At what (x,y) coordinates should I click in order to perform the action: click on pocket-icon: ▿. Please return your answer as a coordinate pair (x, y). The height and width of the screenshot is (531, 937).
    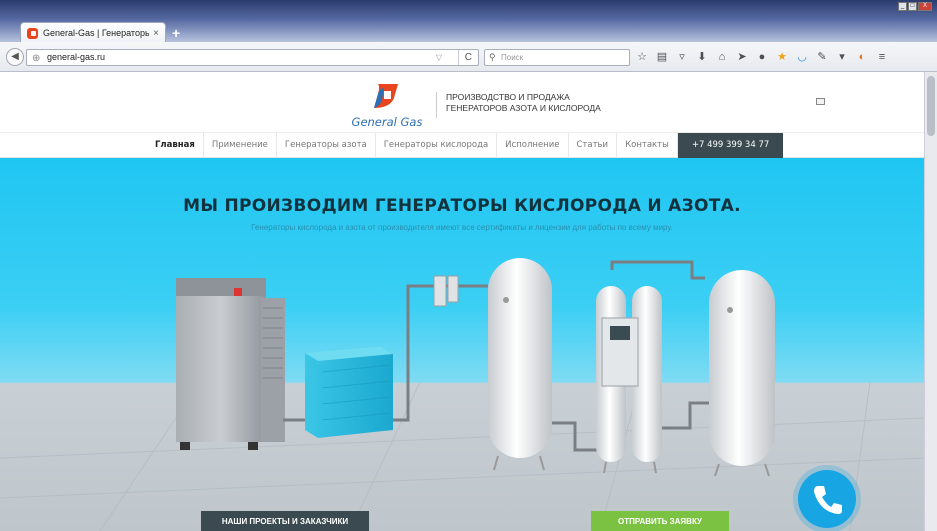
    Looking at the image, I should click on (682, 57).